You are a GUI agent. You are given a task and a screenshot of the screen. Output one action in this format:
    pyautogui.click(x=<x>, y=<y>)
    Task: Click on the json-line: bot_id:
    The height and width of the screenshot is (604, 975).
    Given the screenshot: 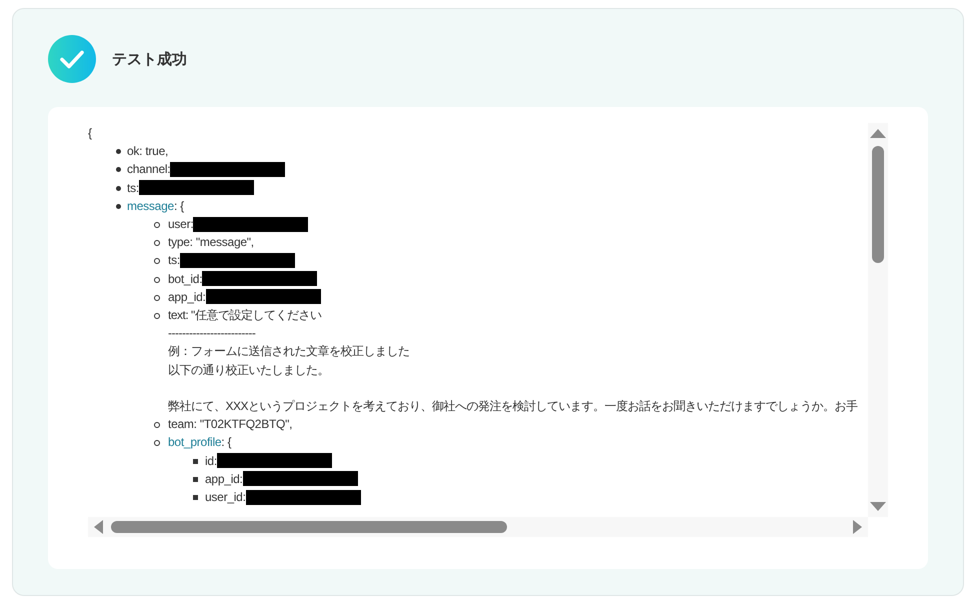 What is the action you would take?
    pyautogui.click(x=185, y=279)
    